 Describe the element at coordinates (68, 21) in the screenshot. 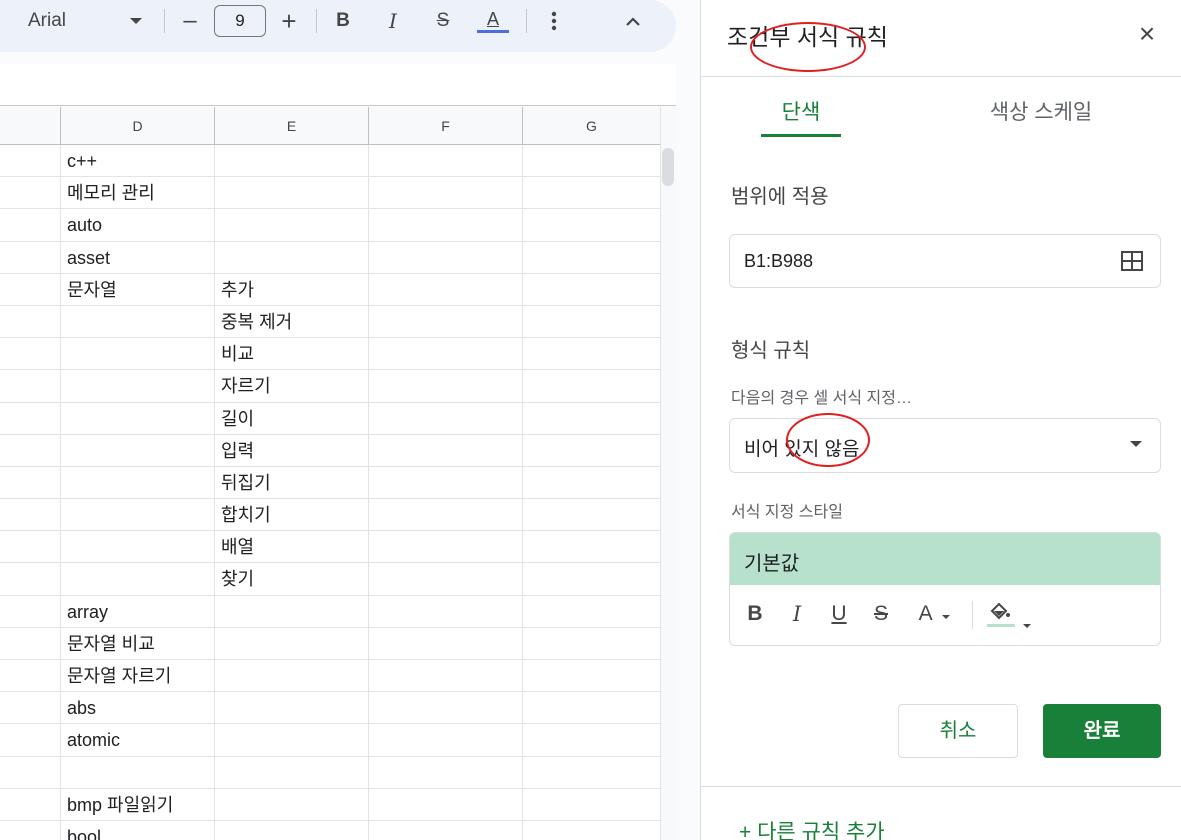

I see `font-family-select: Arial` at that location.